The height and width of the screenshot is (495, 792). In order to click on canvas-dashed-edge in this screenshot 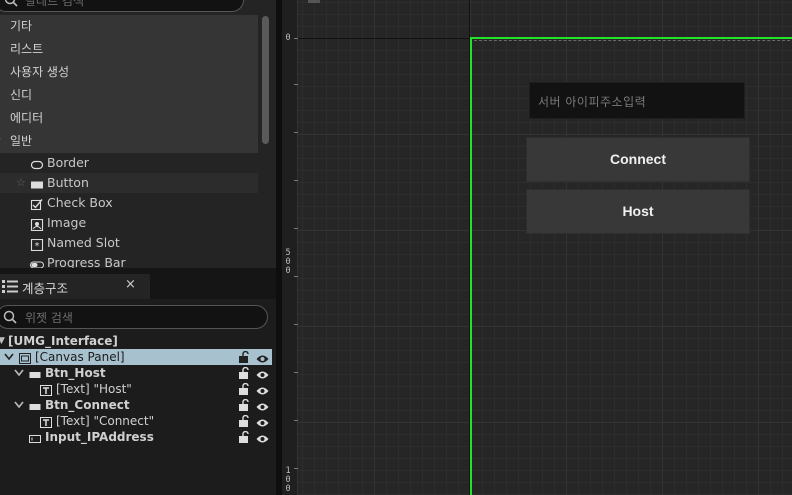, I will do `click(633, 40)`.